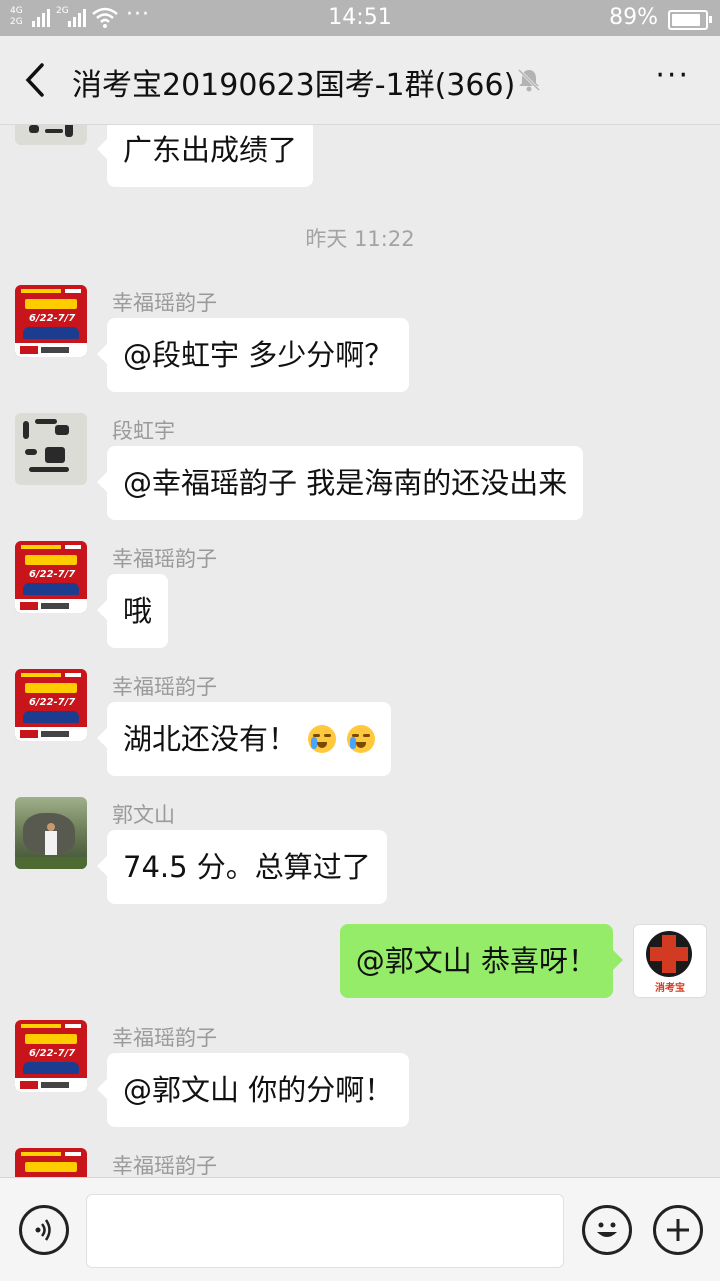 This screenshot has height=1281, width=720. I want to click on input-bar, so click(360, 1229).